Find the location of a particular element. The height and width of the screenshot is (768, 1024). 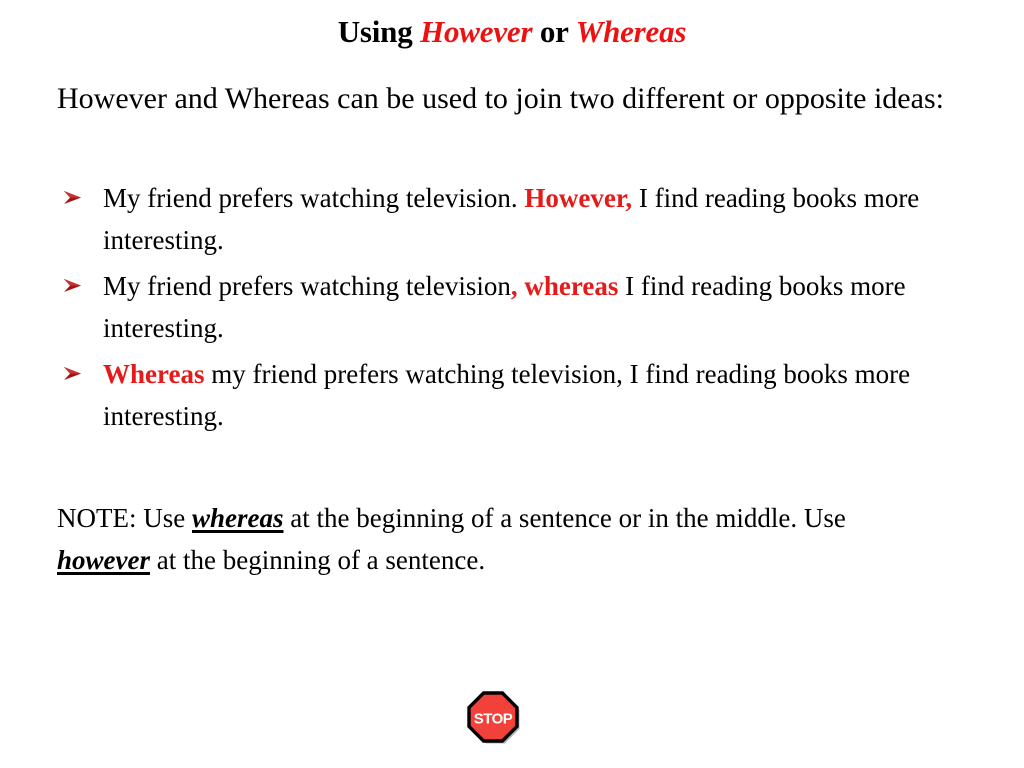

list-item-2-pre: My friend prefers watching television is located at coordinates (307, 286).